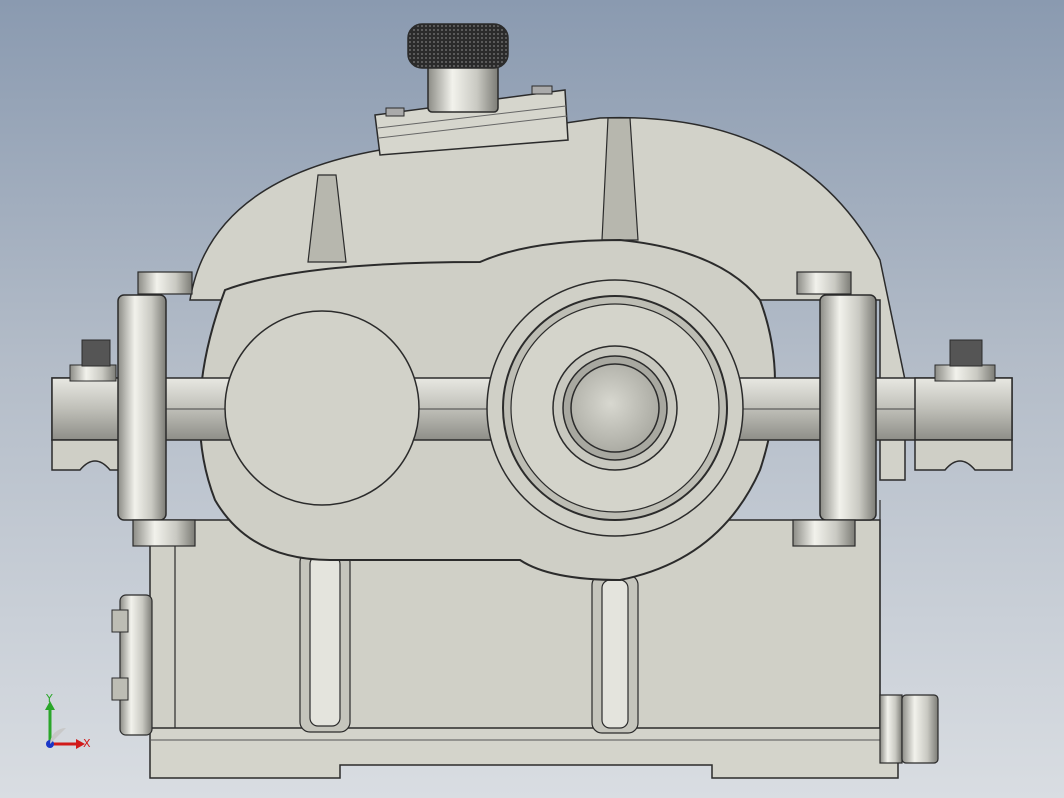 The width and height of the screenshot is (1064, 798). I want to click on breather-plug, so click(458, 68).